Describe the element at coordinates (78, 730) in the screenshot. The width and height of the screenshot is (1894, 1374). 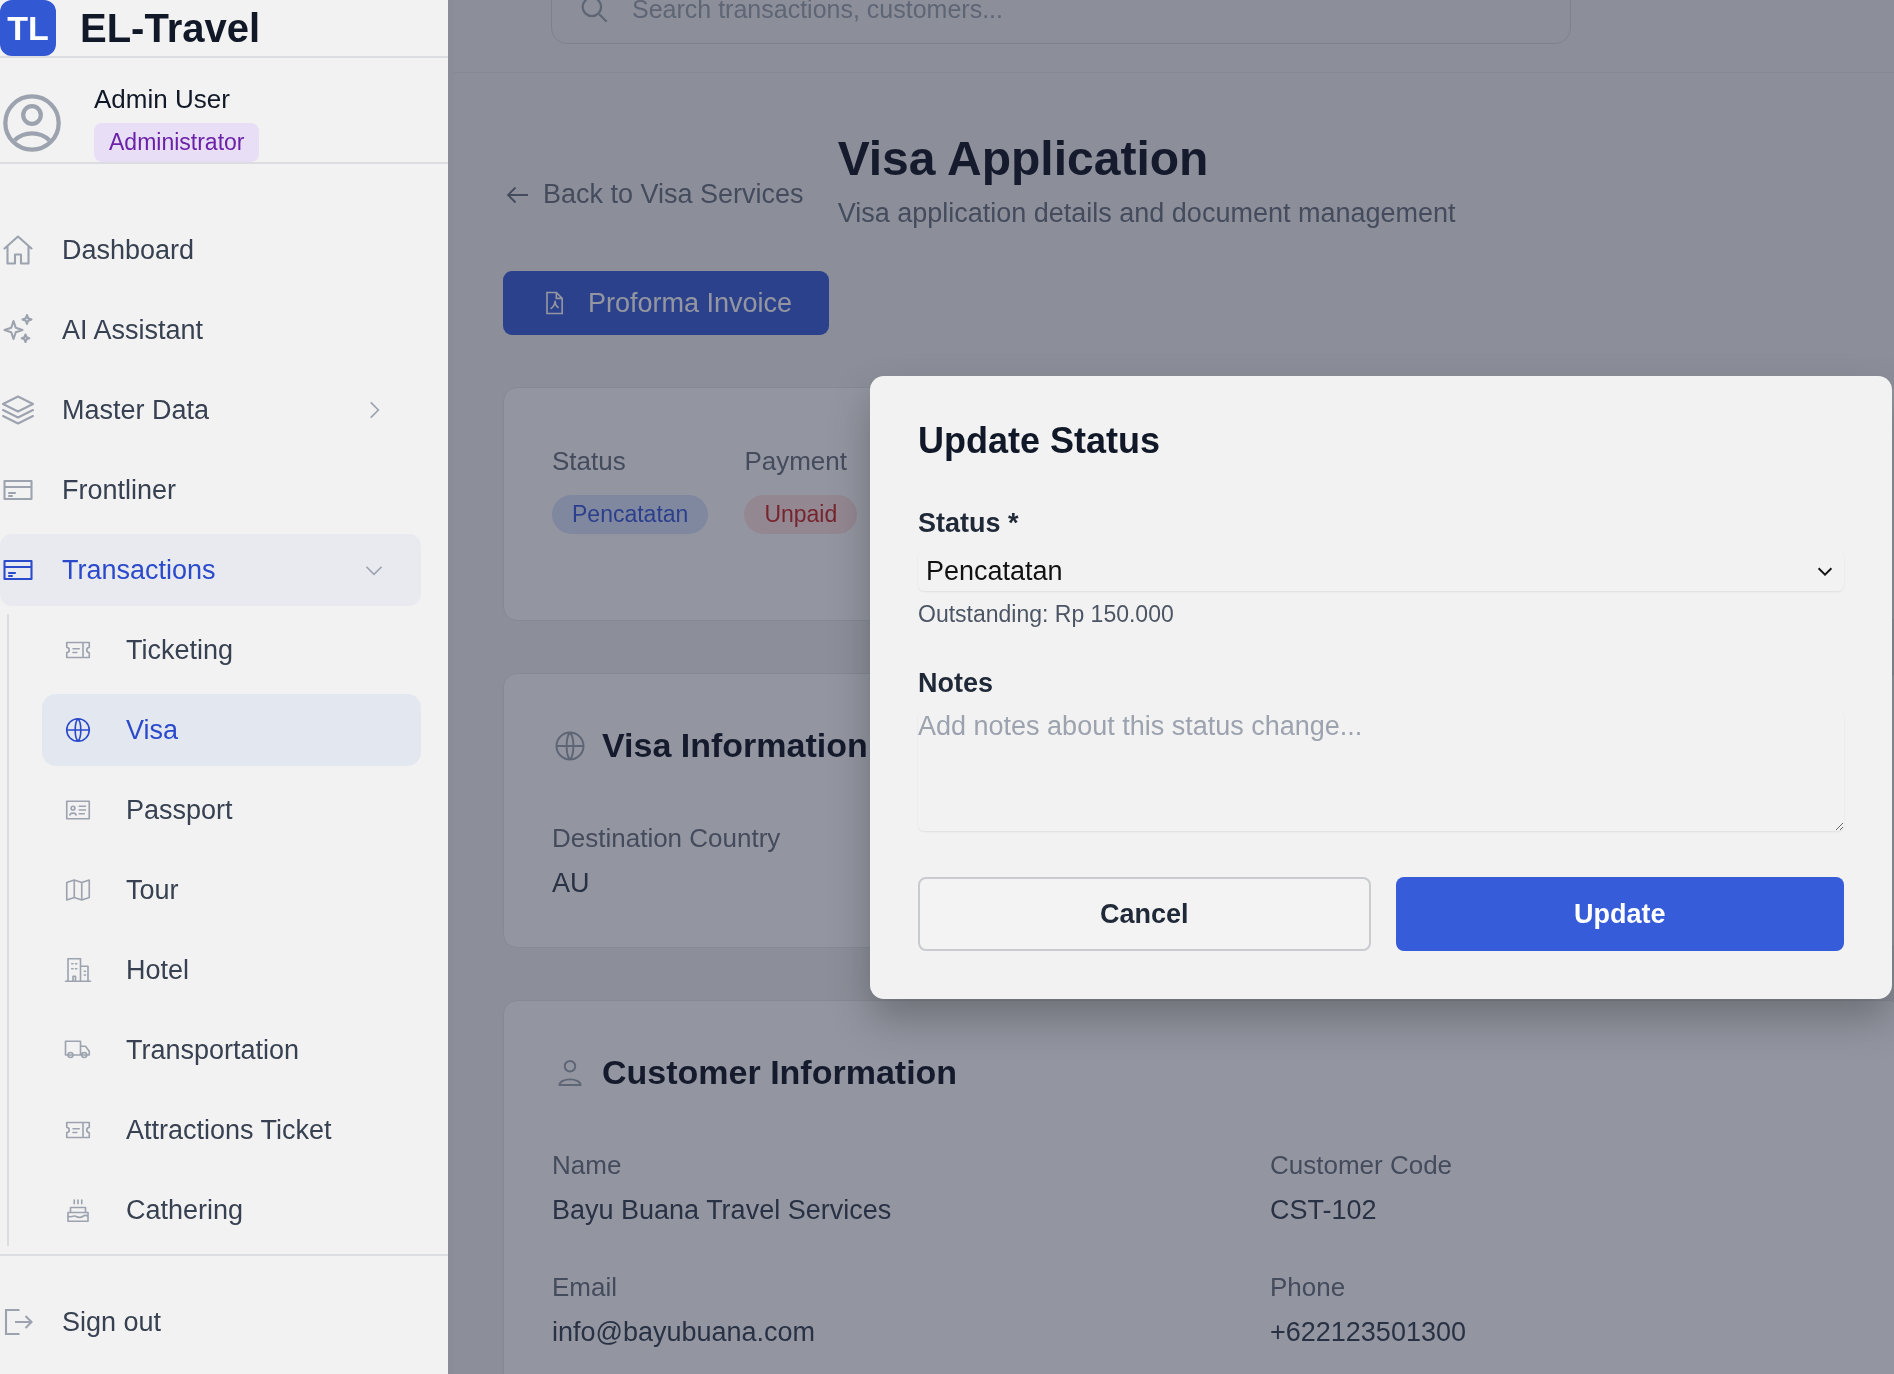
I see `globe-icon` at that location.